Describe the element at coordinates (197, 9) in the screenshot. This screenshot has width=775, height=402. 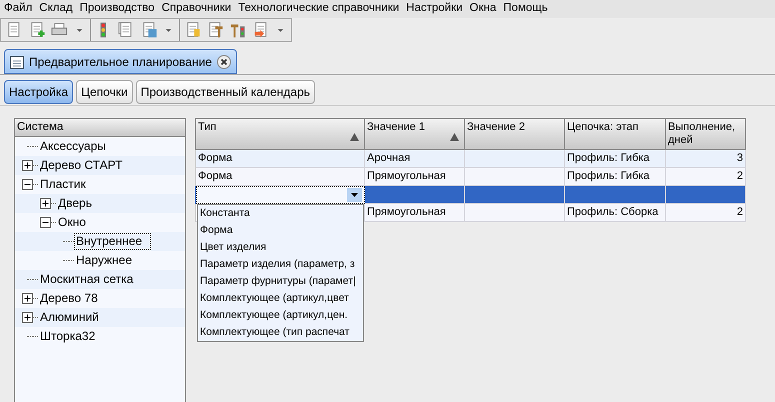
I see `menu-item: Справочники` at that location.